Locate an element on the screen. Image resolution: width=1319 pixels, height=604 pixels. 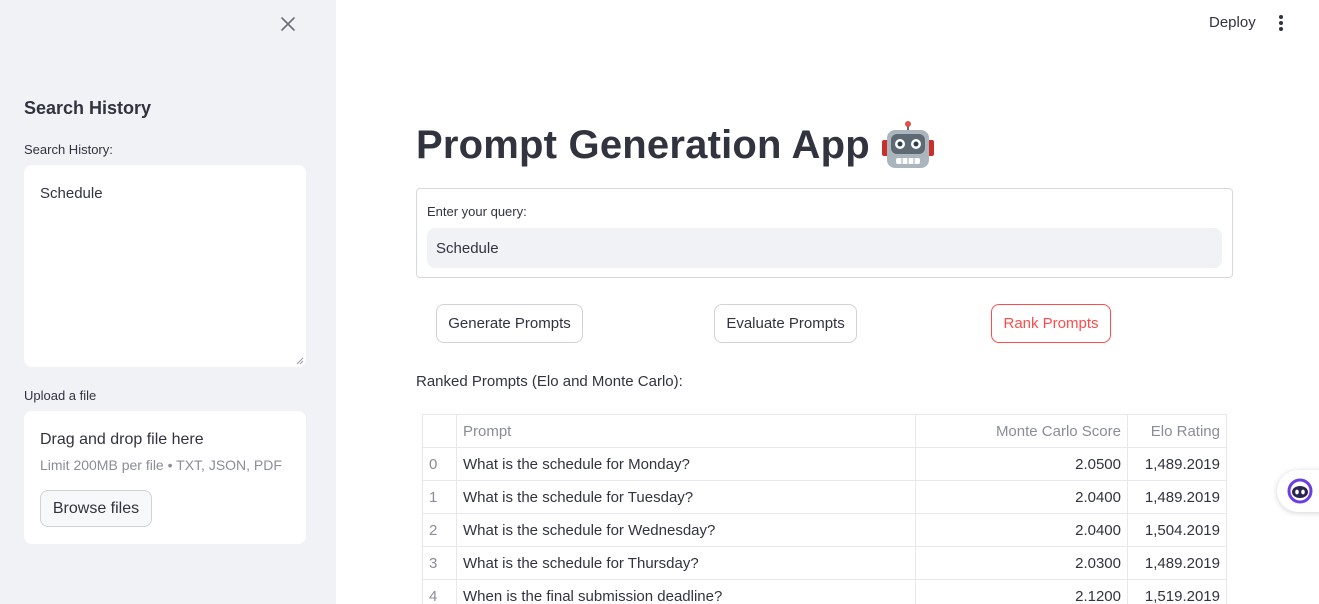
row-index: 2 is located at coordinates (439, 530).